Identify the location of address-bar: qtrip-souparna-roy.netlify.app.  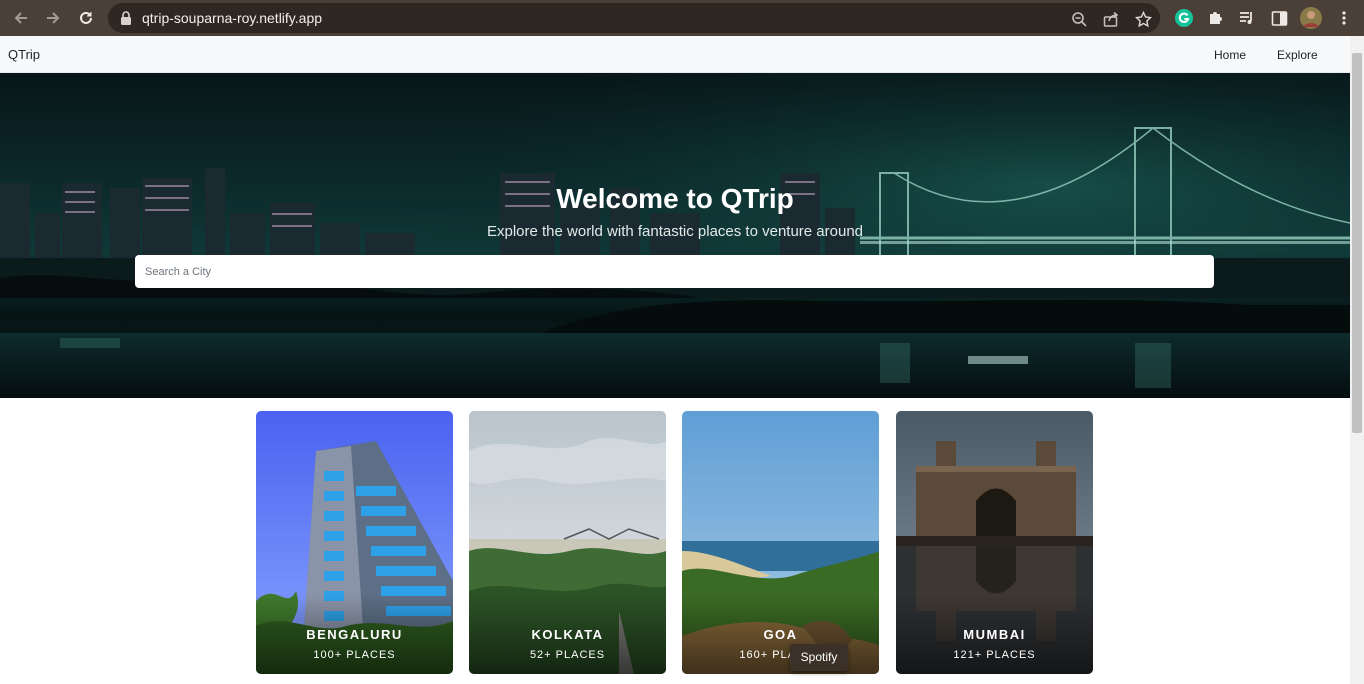
(634, 18).